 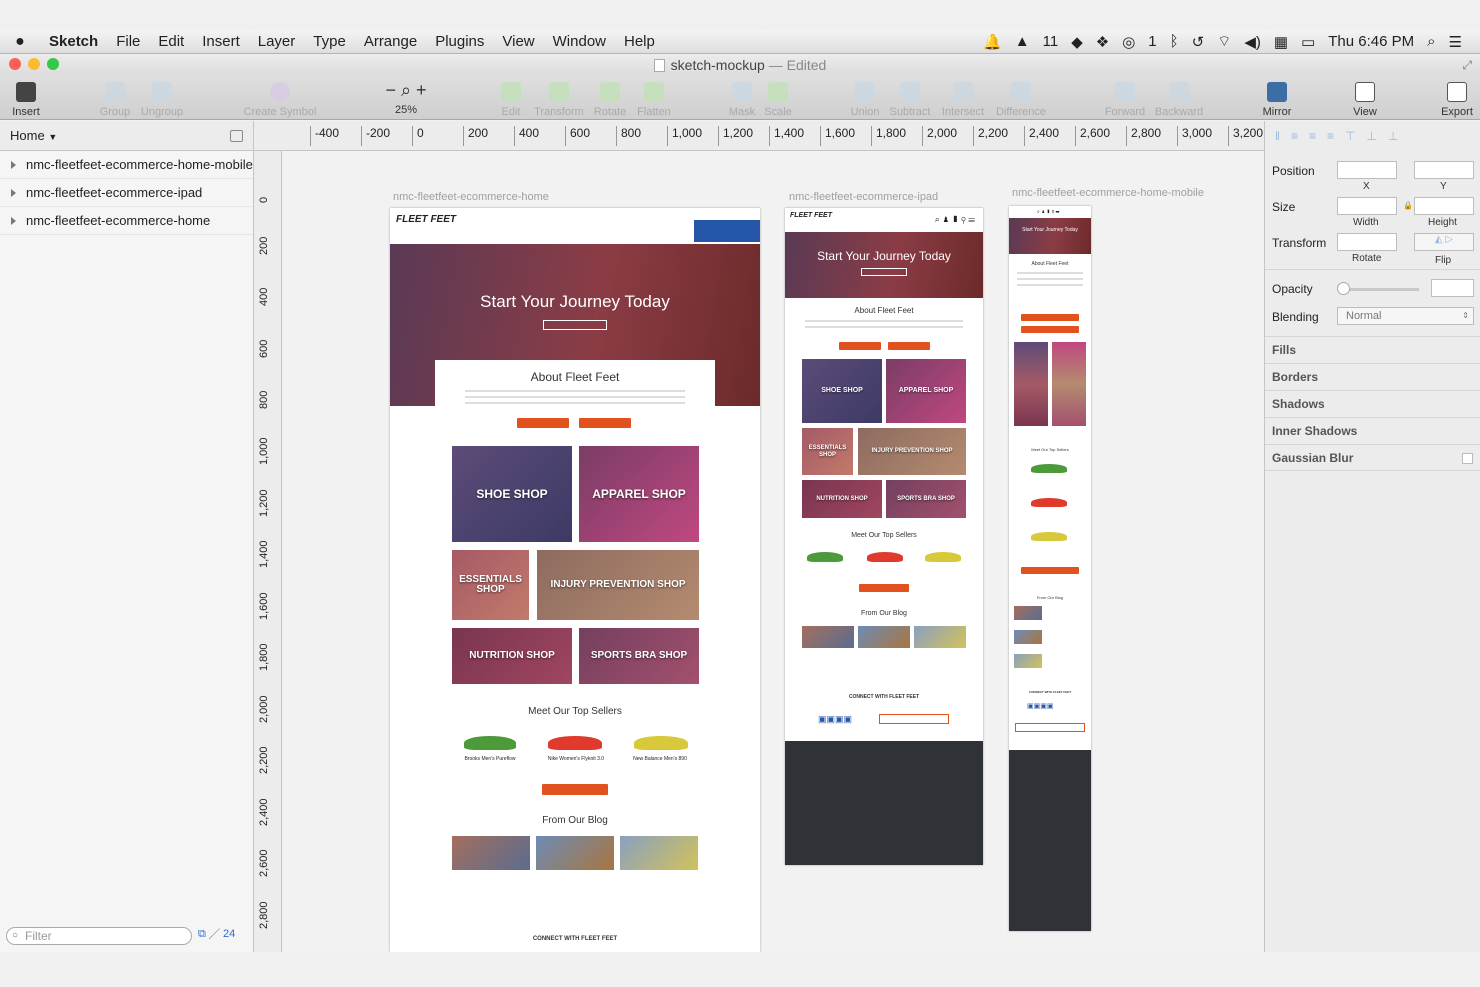 What do you see at coordinates (1252, 42) in the screenshot?
I see `volume-icon: ◀)` at bounding box center [1252, 42].